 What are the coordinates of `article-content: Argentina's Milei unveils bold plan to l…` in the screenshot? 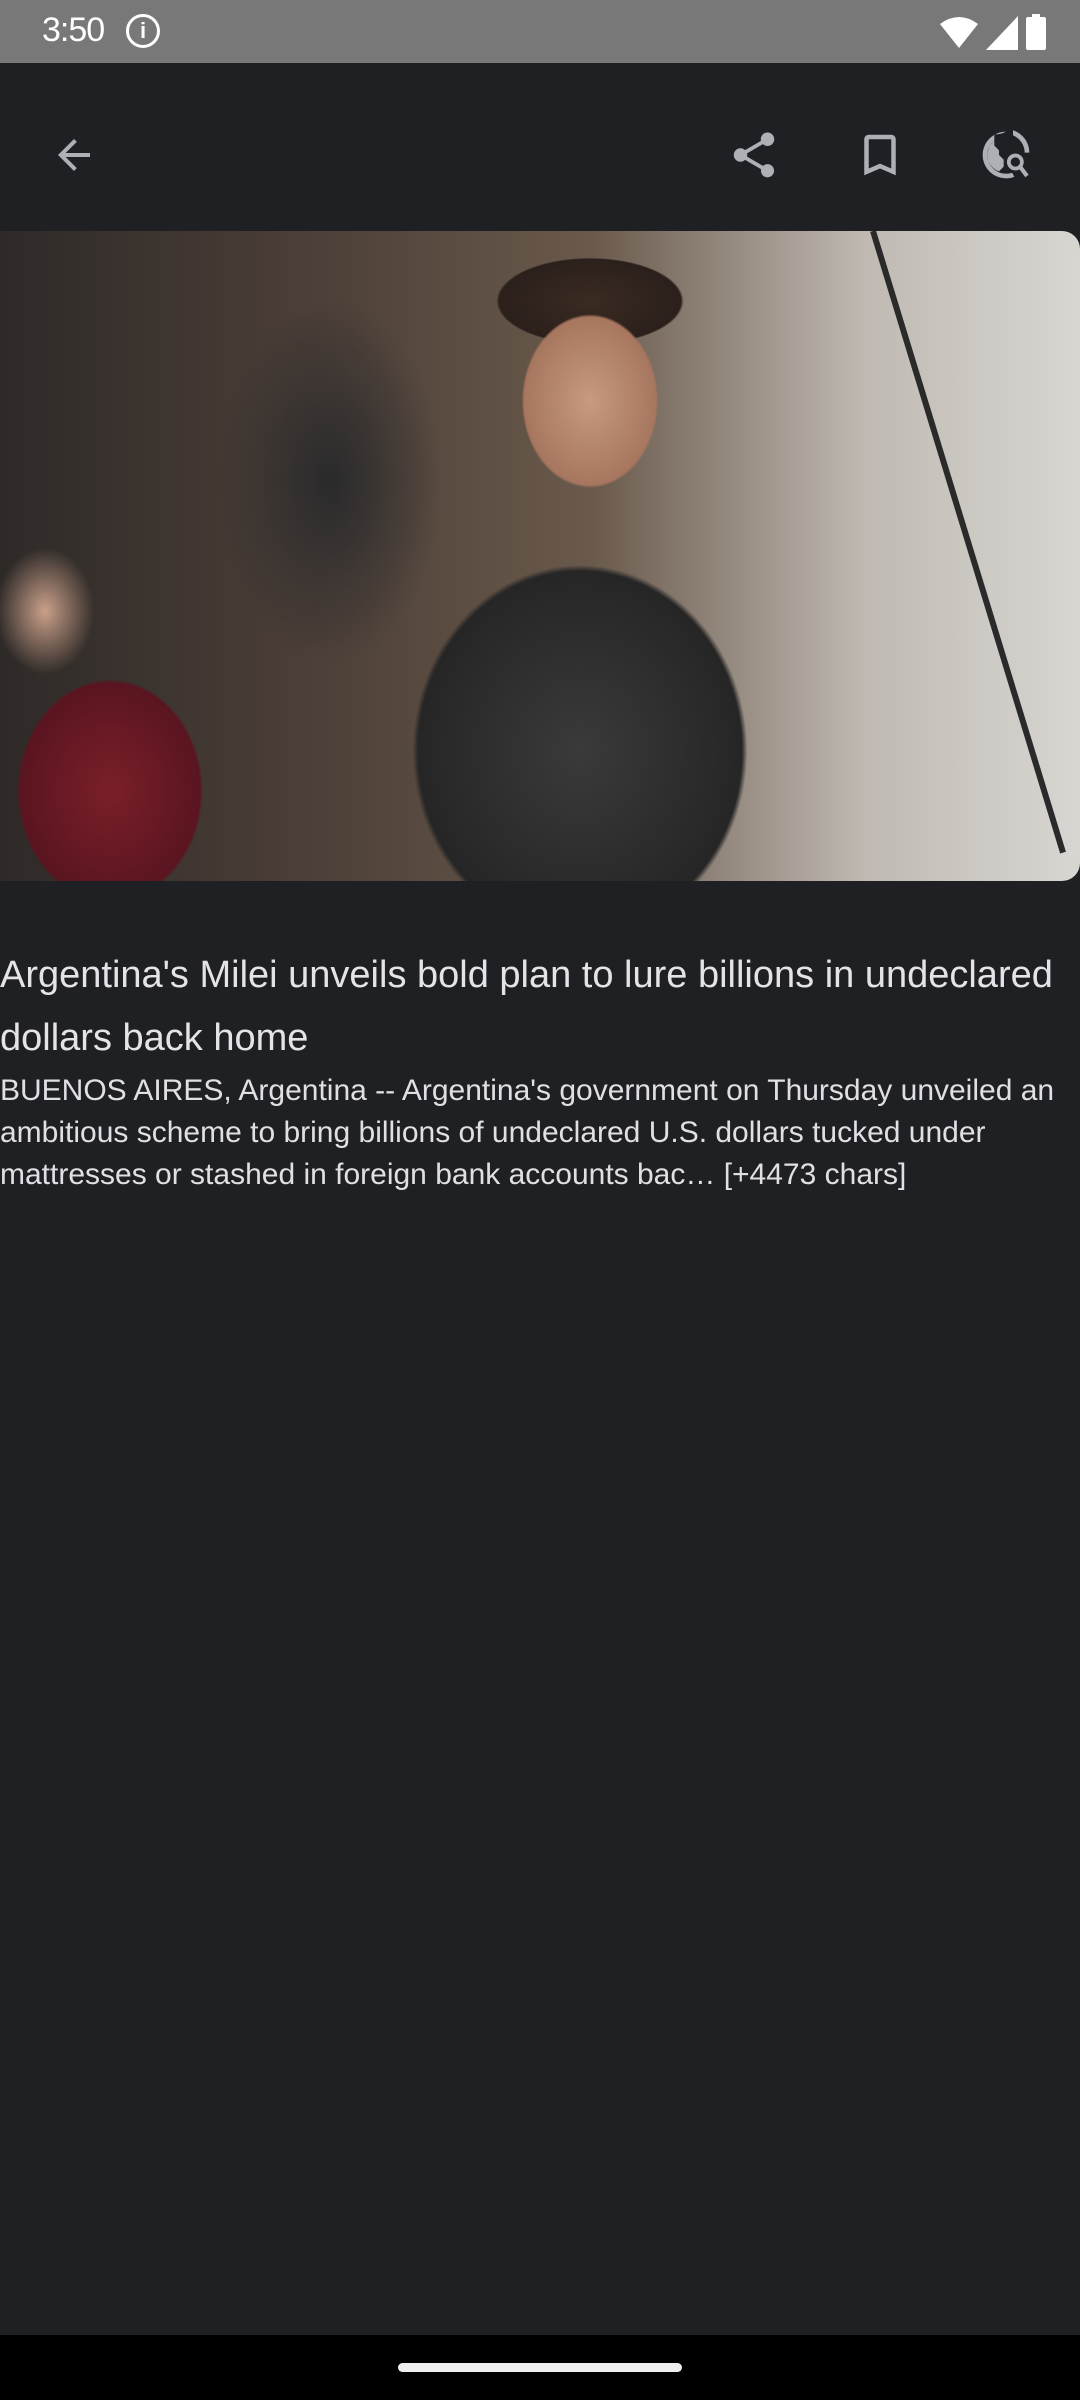 It's located at (540, 1070).